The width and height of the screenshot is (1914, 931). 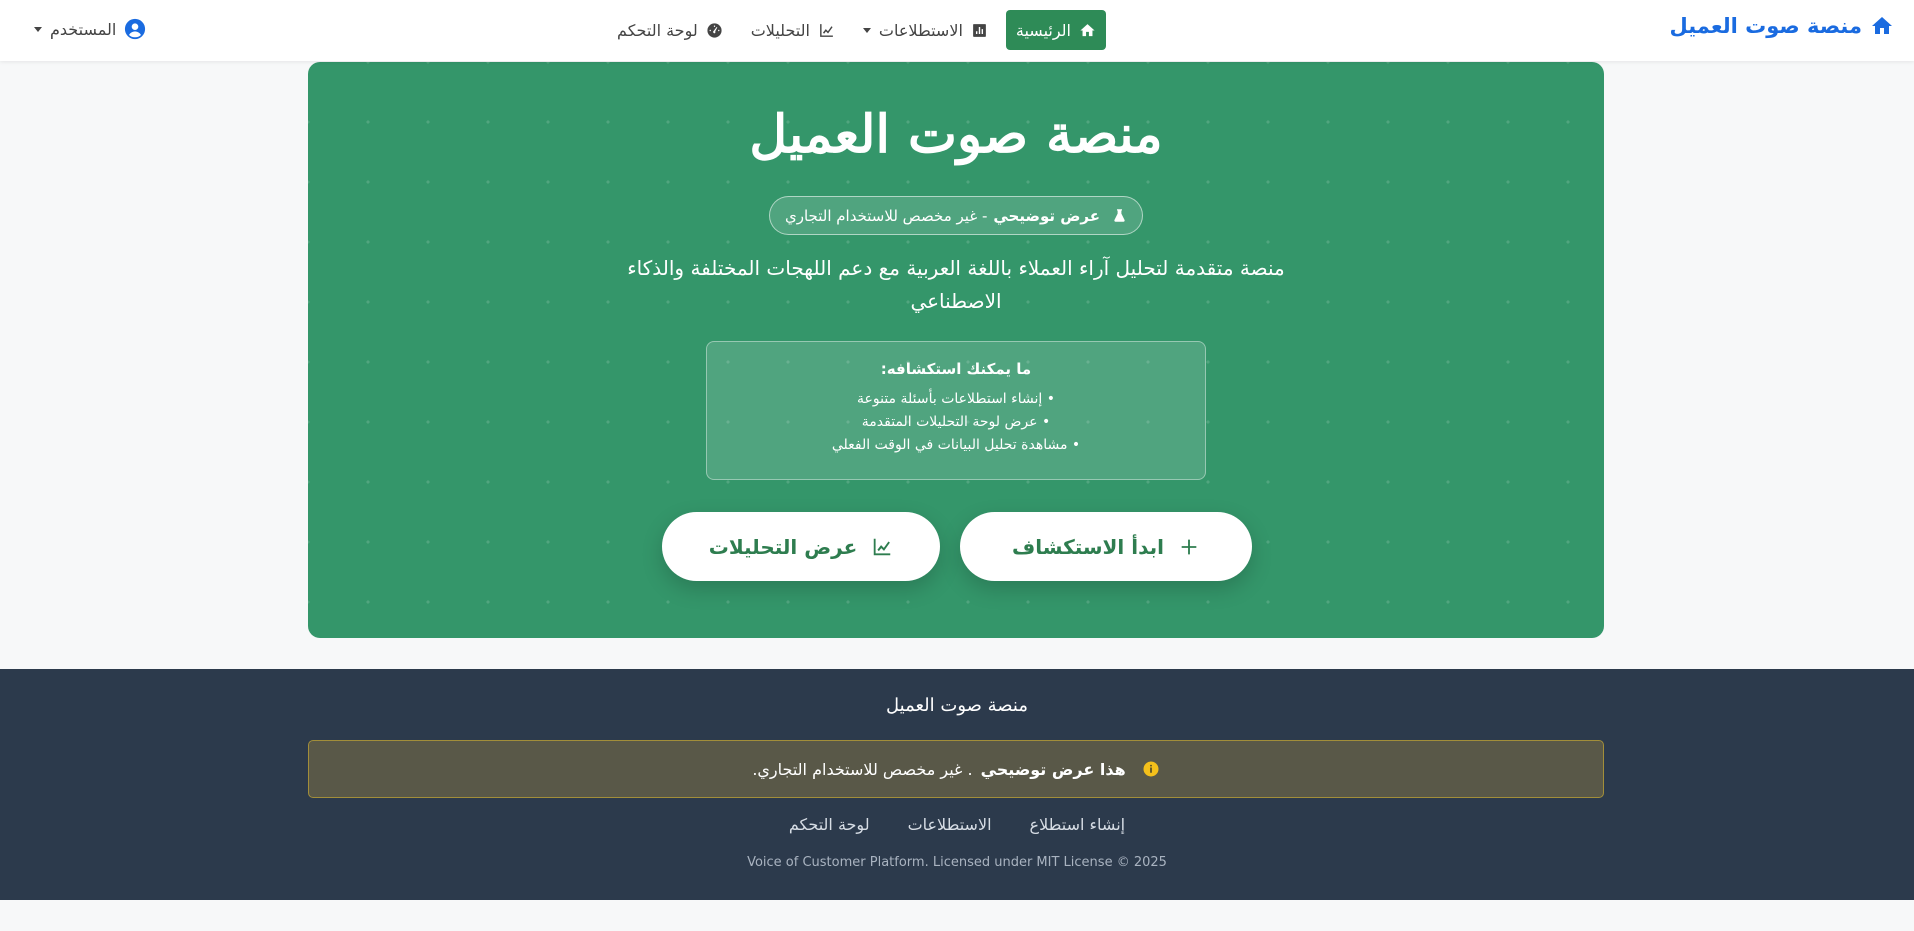 I want to click on demo-badge-text: - غير مخصص للاستخدام التجاري, so click(x=886, y=215).